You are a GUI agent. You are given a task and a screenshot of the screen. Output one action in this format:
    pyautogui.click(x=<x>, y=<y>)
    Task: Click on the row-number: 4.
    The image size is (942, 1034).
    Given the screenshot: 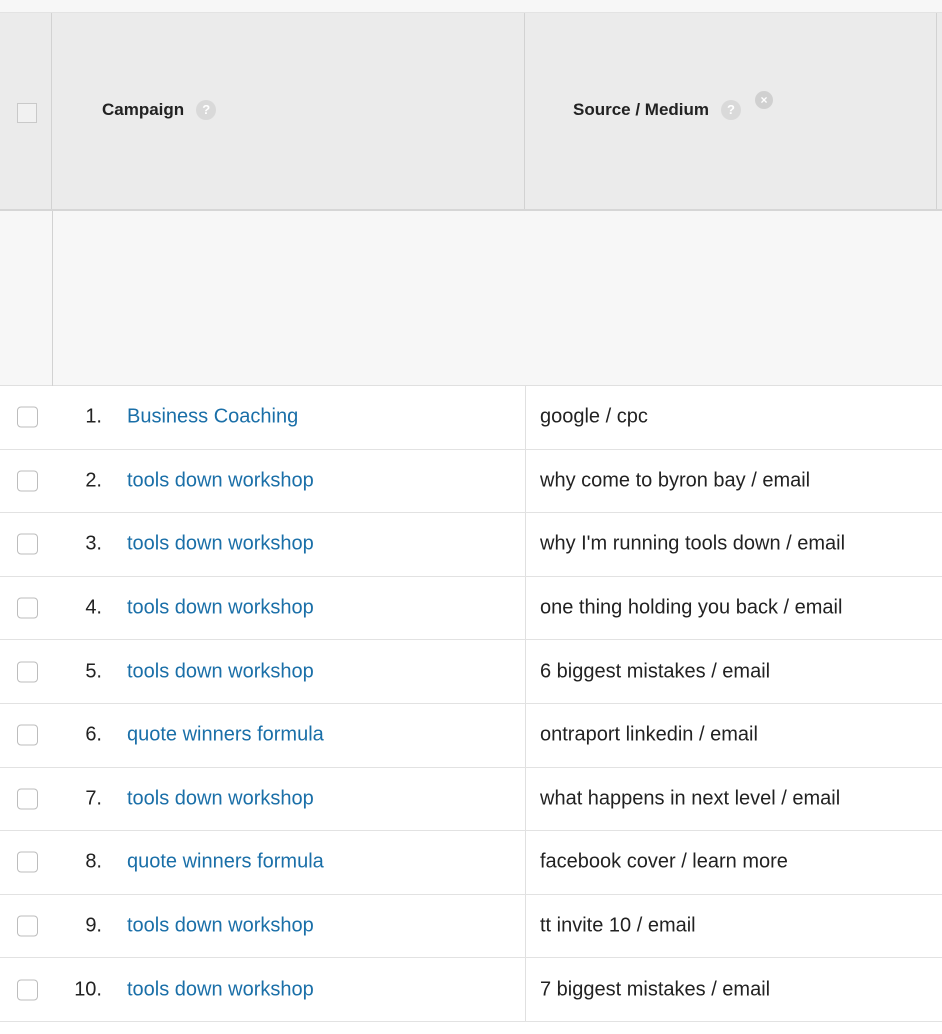 What is the action you would take?
    pyautogui.click(x=93, y=607)
    